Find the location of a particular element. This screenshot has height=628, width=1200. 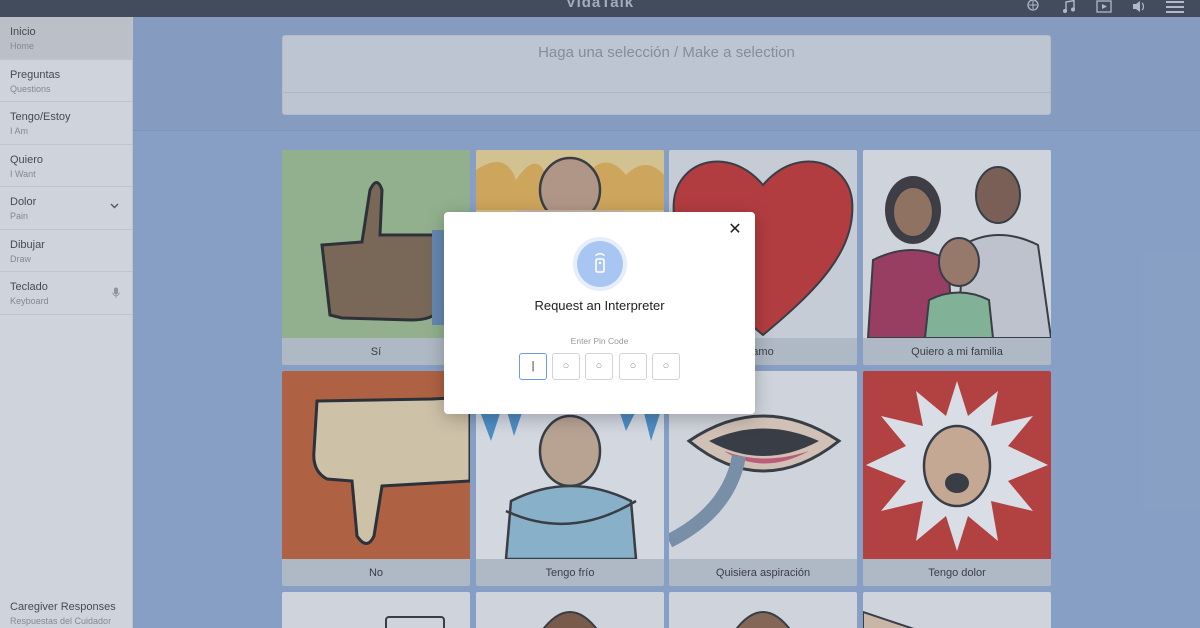

sidebar-item-label: Teclado is located at coordinates (29, 287).